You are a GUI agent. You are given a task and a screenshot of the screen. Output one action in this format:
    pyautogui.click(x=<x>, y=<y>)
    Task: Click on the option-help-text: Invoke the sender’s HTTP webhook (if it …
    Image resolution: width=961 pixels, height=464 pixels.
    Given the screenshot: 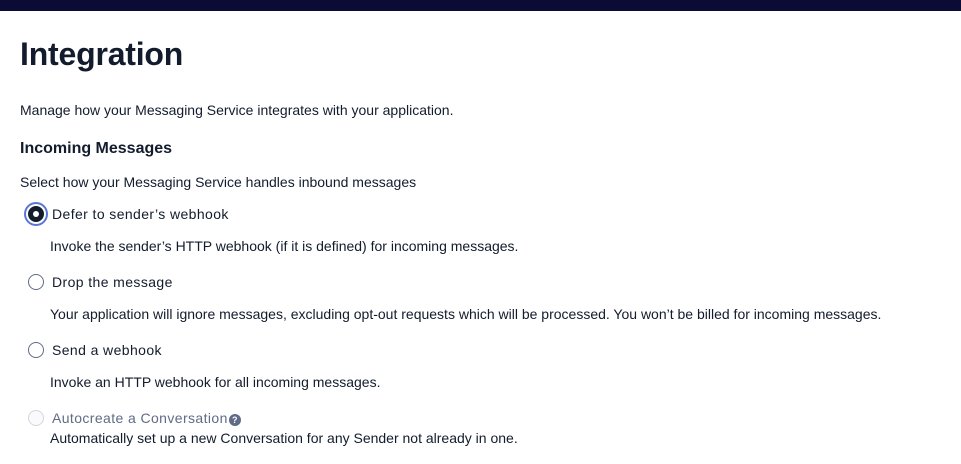 What is the action you would take?
    pyautogui.click(x=284, y=246)
    